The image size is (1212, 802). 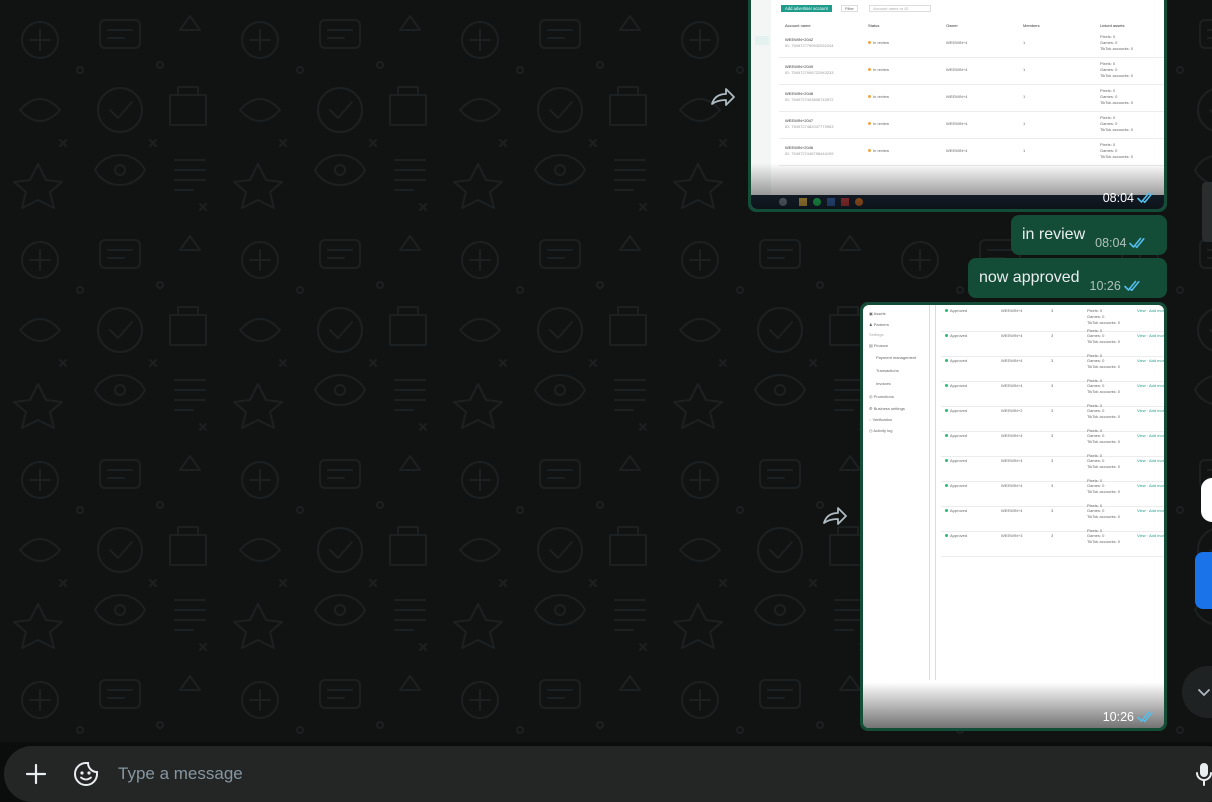 What do you see at coordinates (874, 25) in the screenshot?
I see `column-header: Status` at bounding box center [874, 25].